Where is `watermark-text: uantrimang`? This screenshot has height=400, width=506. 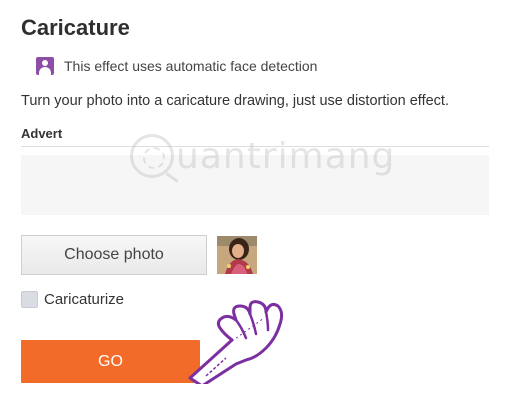
watermark-text: uantrimang is located at coordinates (286, 156).